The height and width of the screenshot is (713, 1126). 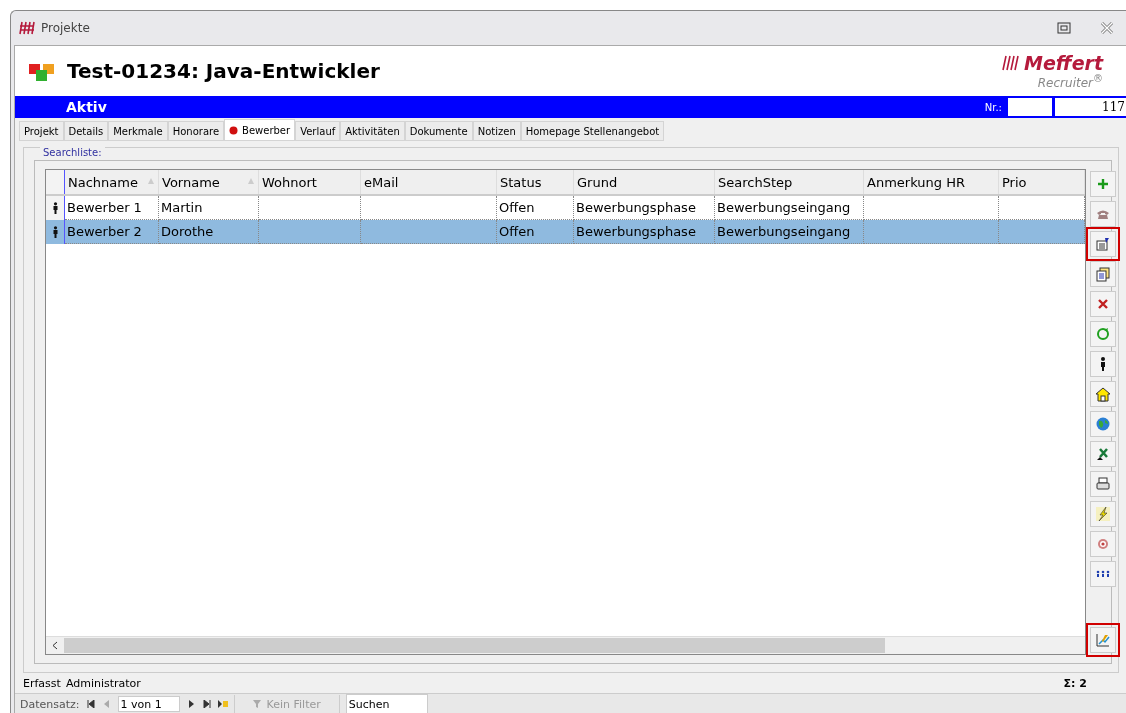 I want to click on restore-icon, so click(x=1064, y=28).